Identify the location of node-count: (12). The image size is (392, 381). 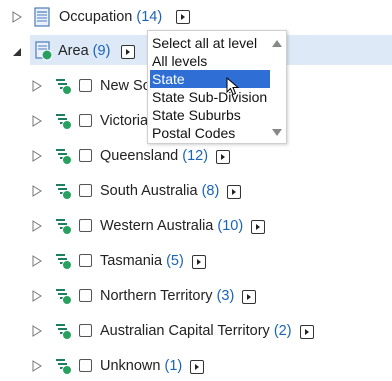
(195, 156).